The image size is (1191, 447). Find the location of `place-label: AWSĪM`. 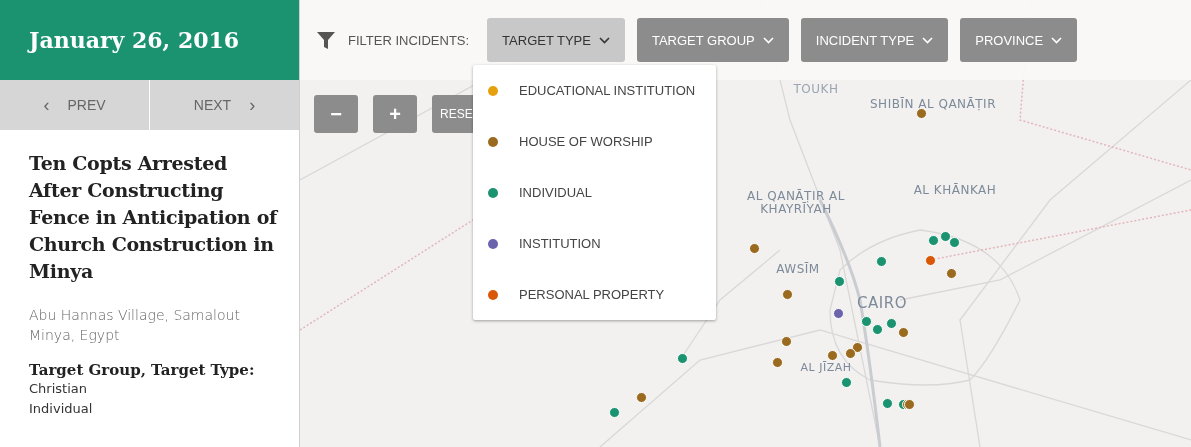

place-label: AWSĪM is located at coordinates (798, 269).